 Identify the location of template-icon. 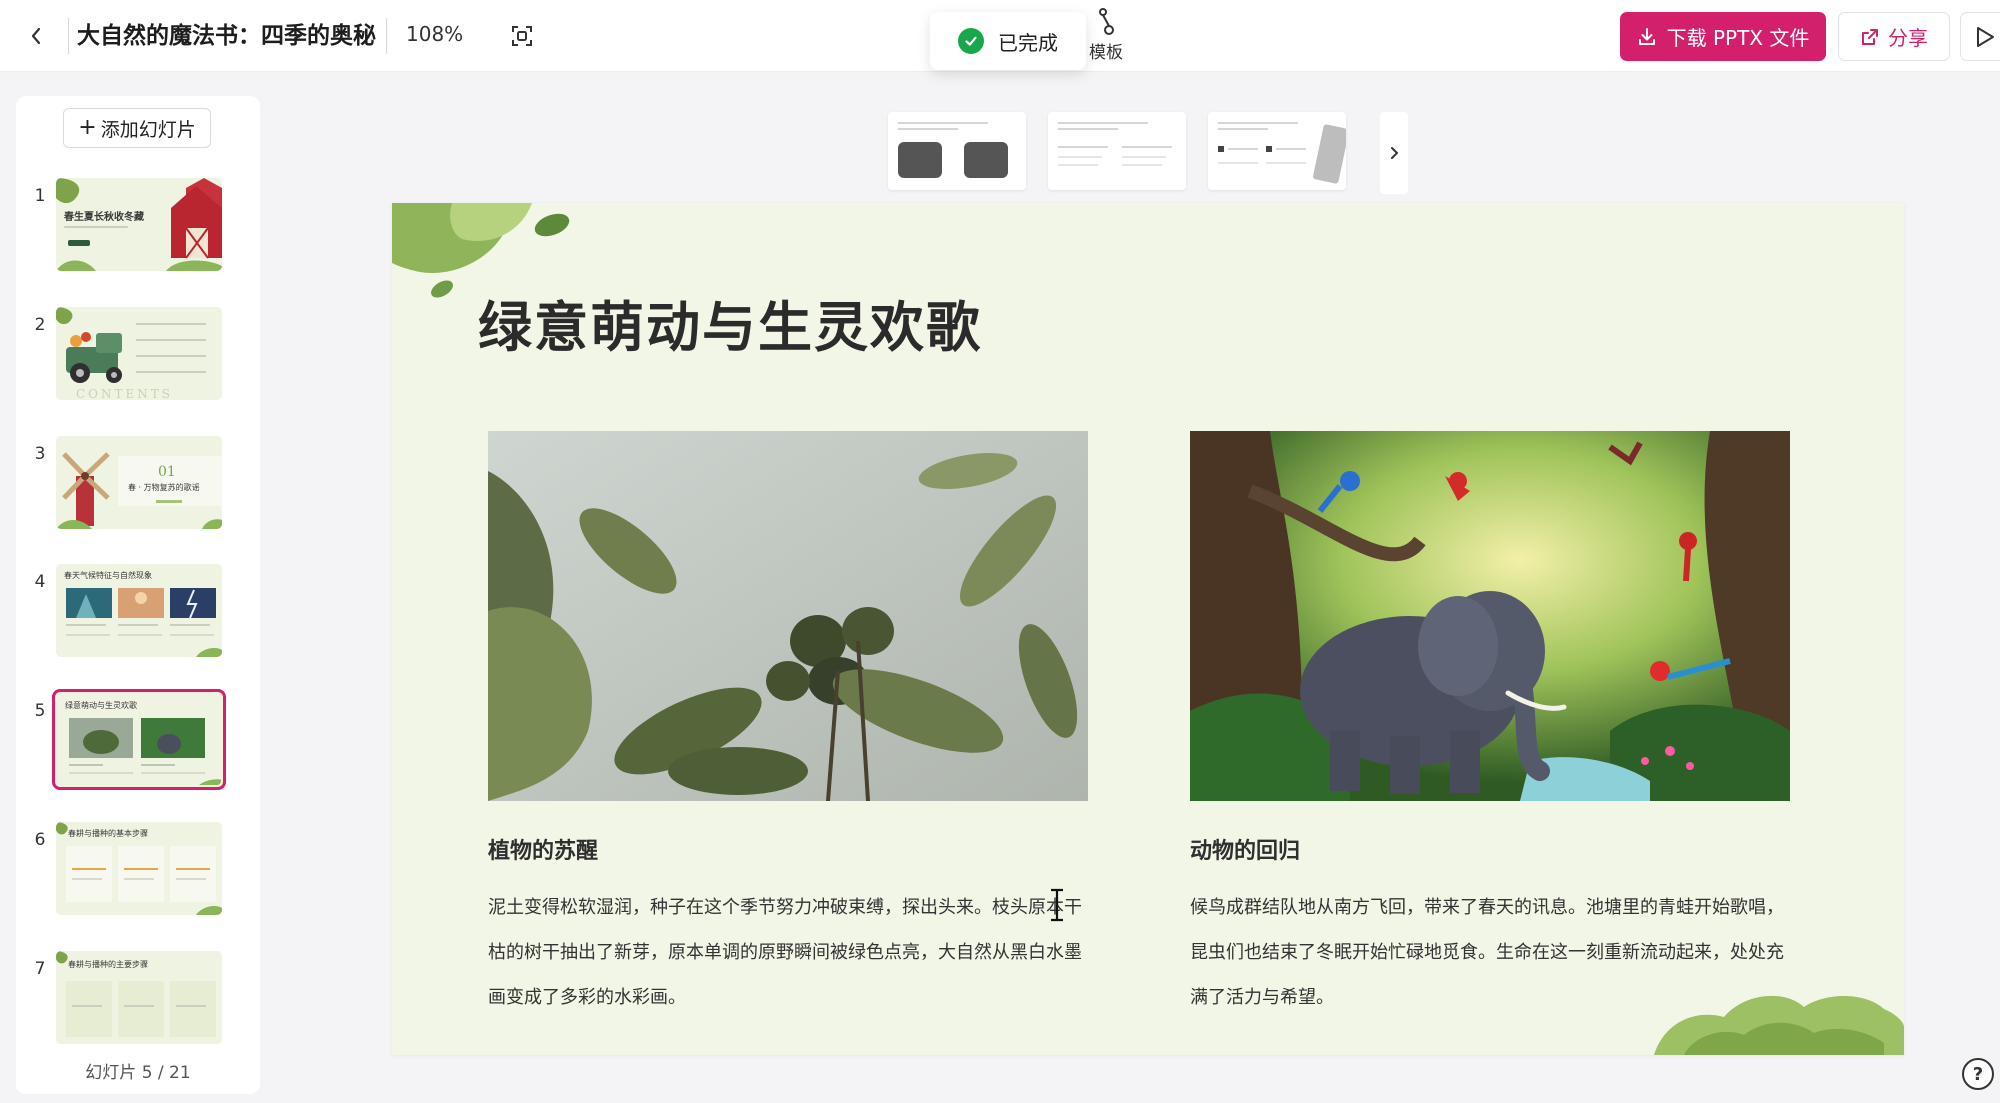
(1106, 21).